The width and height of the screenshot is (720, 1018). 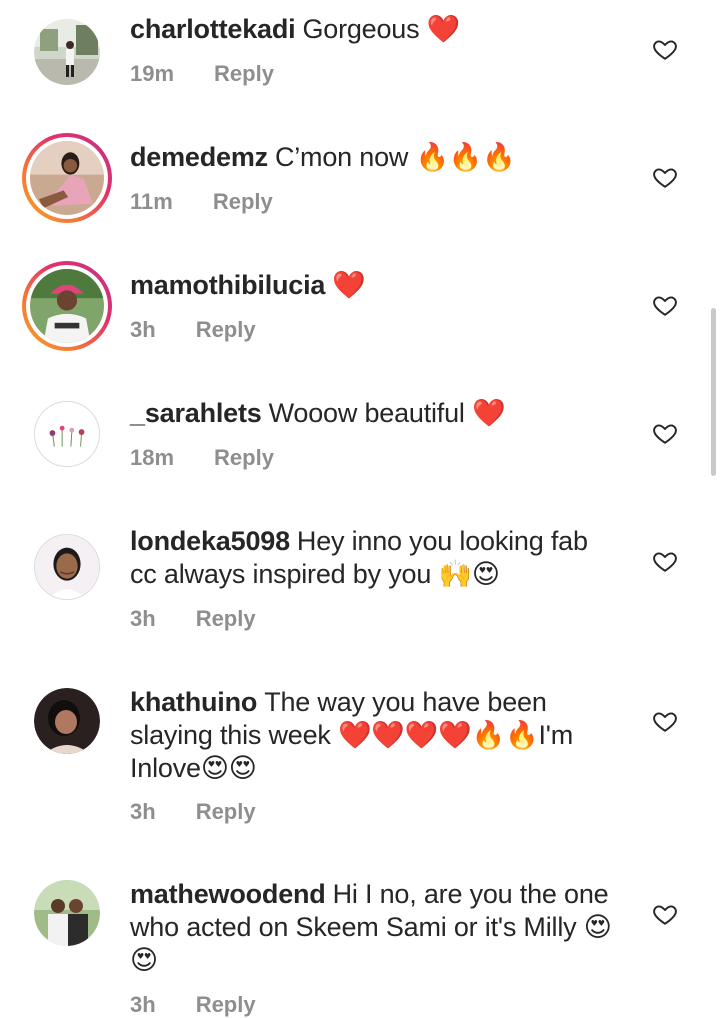 What do you see at coordinates (387, 413) in the screenshot?
I see `comment-body: Wooow beautiful ❤️` at bounding box center [387, 413].